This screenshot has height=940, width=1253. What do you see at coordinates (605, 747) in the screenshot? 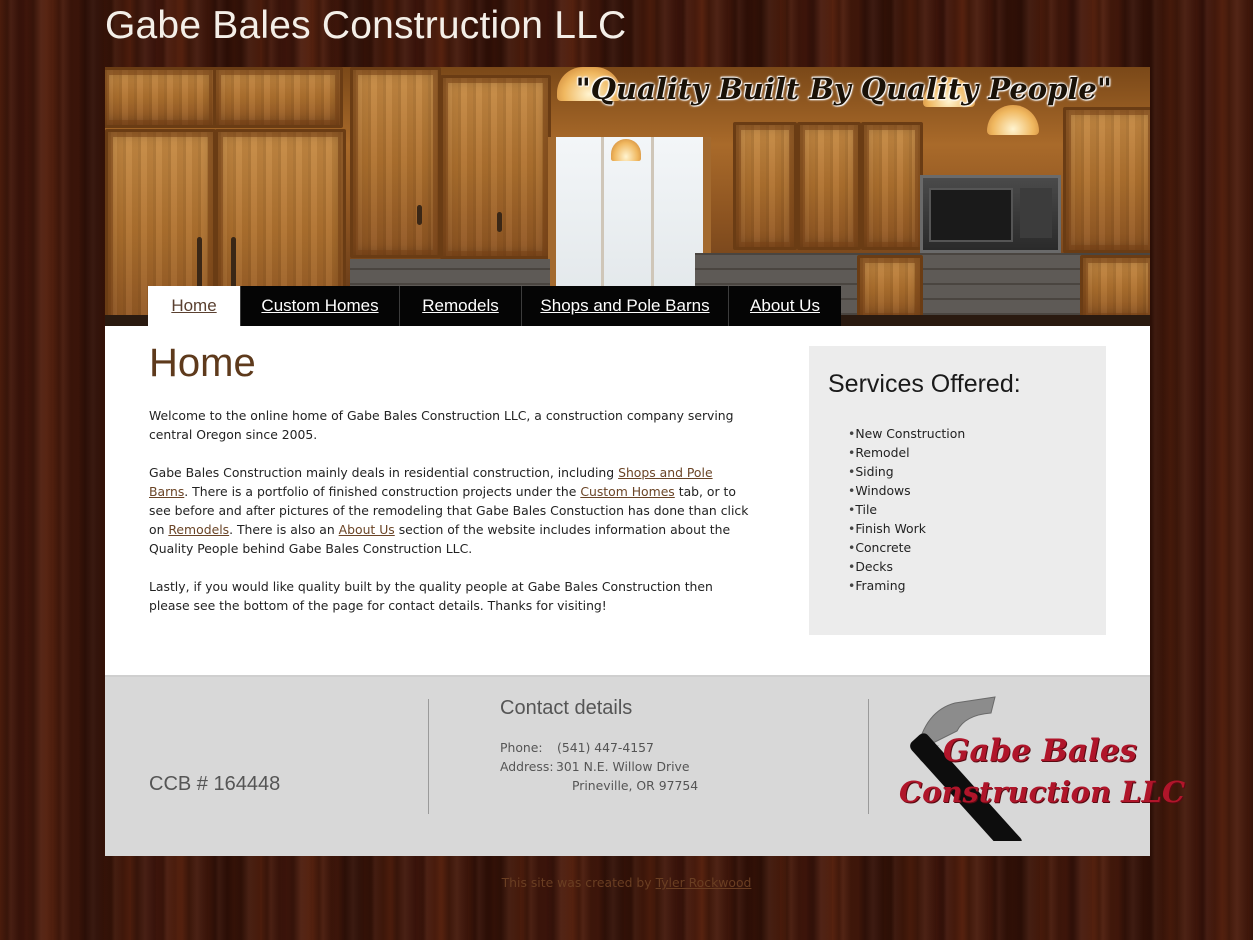
I see `phone-value: (541) 447-4157` at bounding box center [605, 747].